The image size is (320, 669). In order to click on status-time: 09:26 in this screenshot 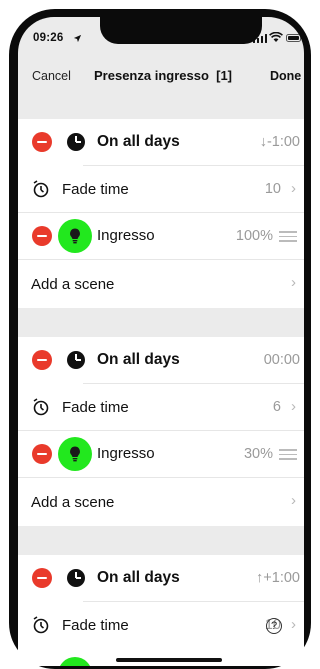, I will do `click(48, 38)`.